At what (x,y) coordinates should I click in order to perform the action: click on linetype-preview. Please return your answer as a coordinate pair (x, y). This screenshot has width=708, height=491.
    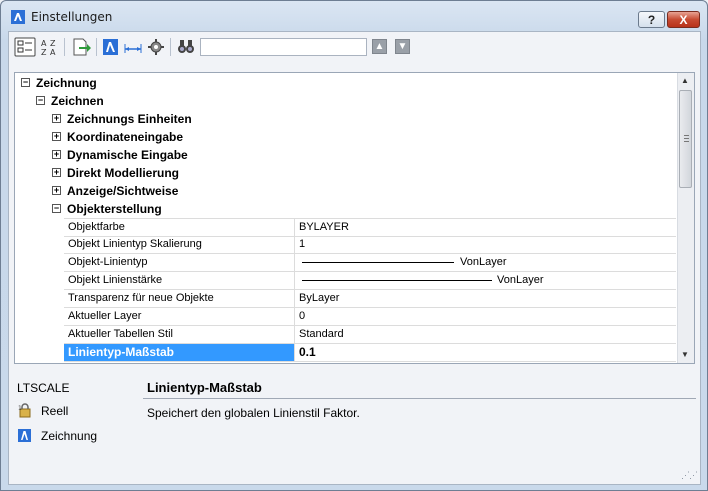
    Looking at the image, I should click on (378, 262).